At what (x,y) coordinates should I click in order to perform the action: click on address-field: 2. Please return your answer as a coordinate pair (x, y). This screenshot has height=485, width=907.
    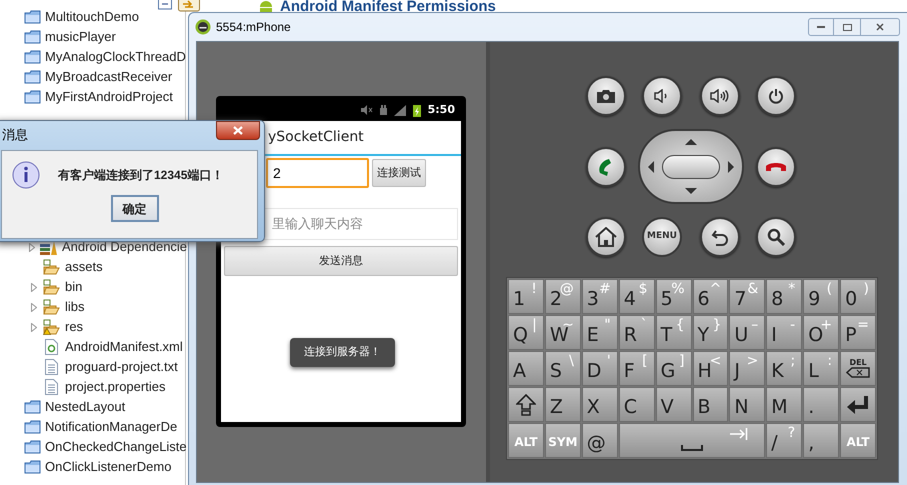
    Looking at the image, I should click on (317, 173).